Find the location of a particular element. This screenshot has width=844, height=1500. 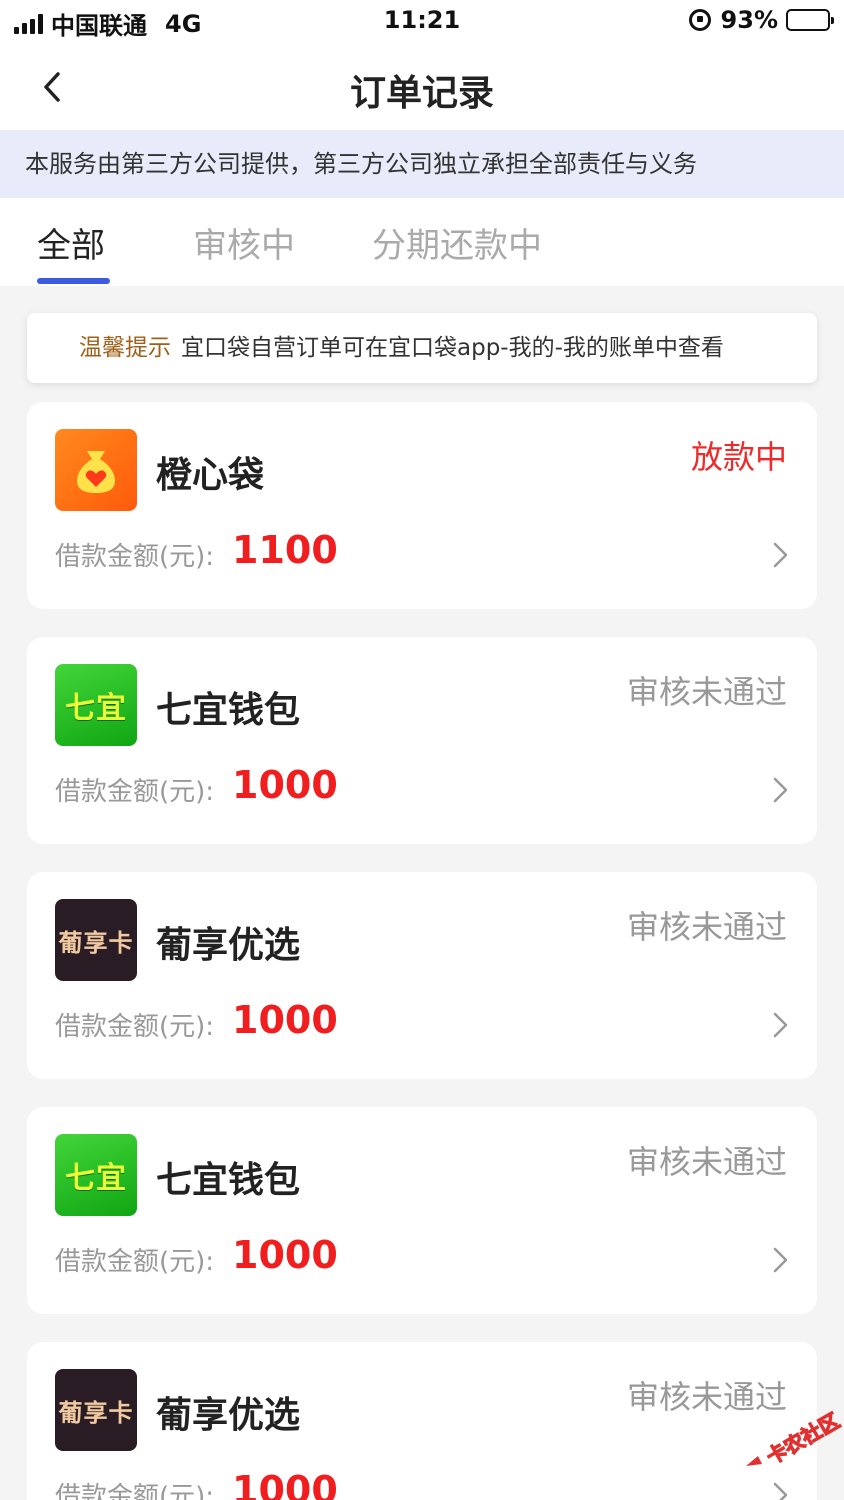

tip-label: 温馨提示 is located at coordinates (125, 348).